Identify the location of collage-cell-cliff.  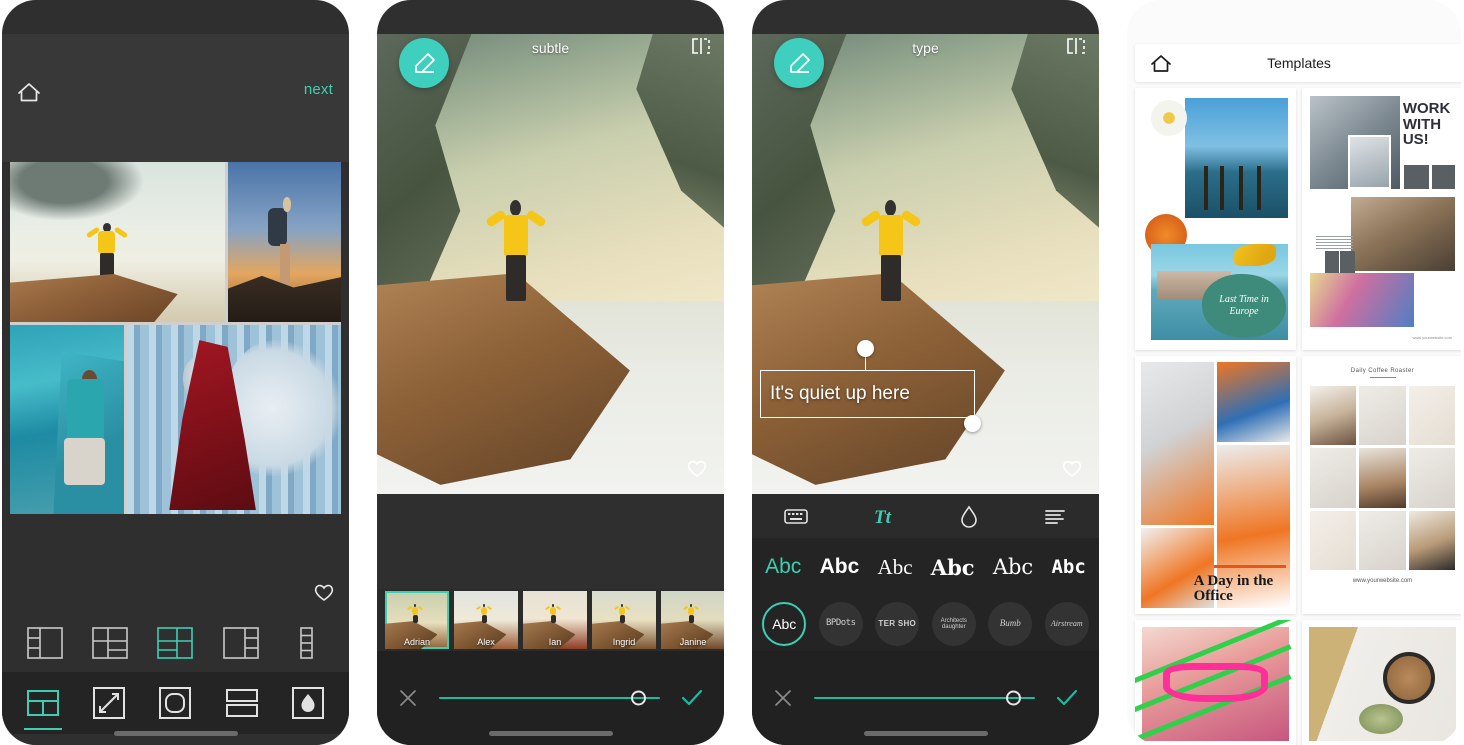
(117, 242).